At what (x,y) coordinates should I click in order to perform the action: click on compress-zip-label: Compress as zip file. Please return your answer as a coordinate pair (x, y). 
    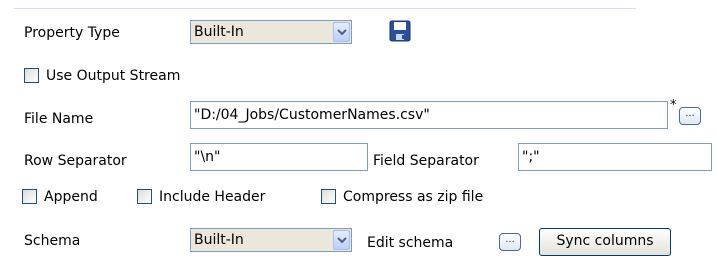
    Looking at the image, I should click on (413, 197).